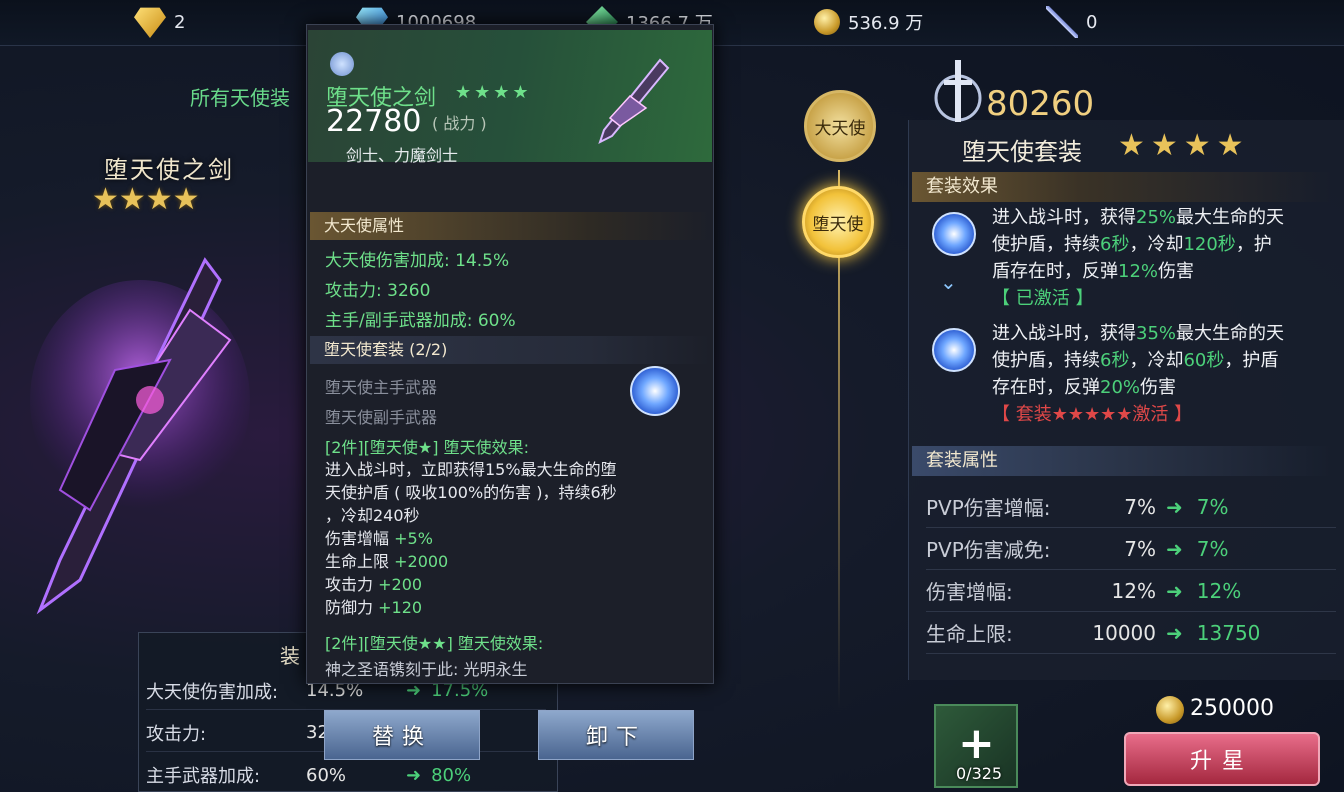  I want to click on effect-text: ，护, so click(1253, 244).